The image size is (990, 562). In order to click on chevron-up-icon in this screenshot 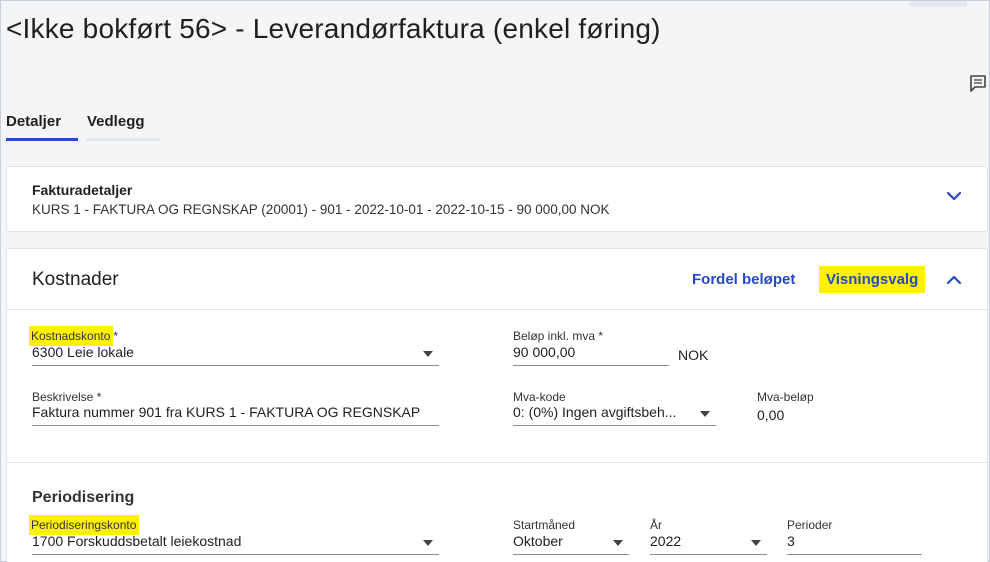, I will do `click(954, 280)`.